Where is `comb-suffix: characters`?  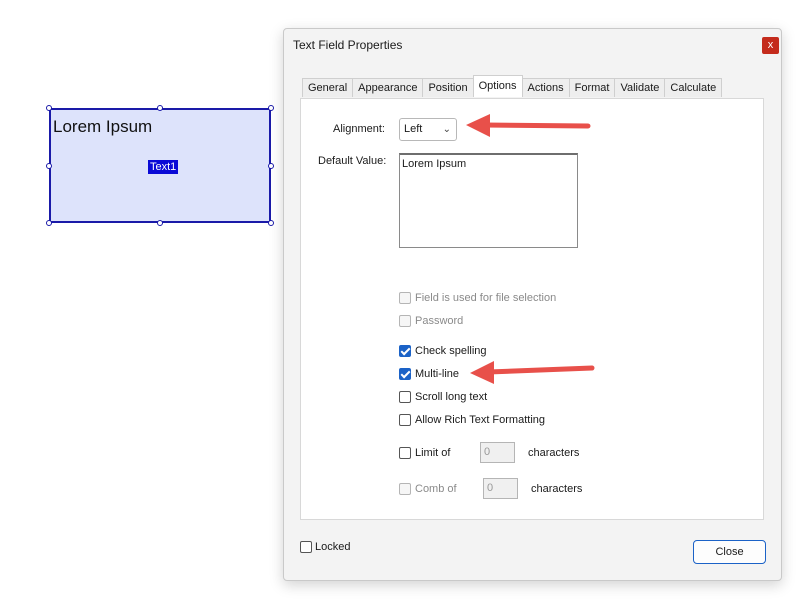 comb-suffix: characters is located at coordinates (557, 489).